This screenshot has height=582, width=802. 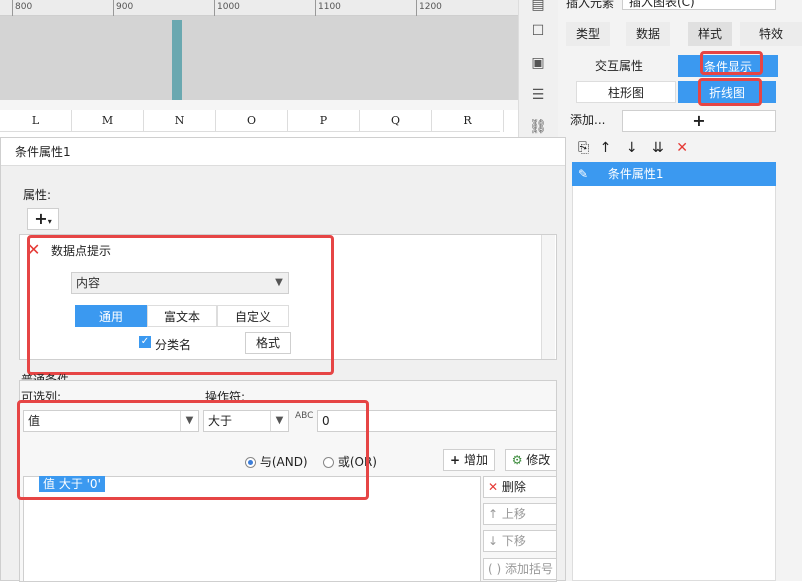 What do you see at coordinates (583, 174) in the screenshot?
I see `edit-pencil-icon: ✎` at bounding box center [583, 174].